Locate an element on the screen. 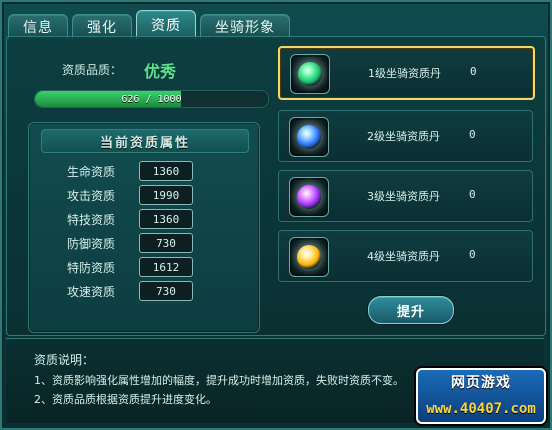  watermark-badge: 网页游戏 www.40407.com is located at coordinates (481, 396).